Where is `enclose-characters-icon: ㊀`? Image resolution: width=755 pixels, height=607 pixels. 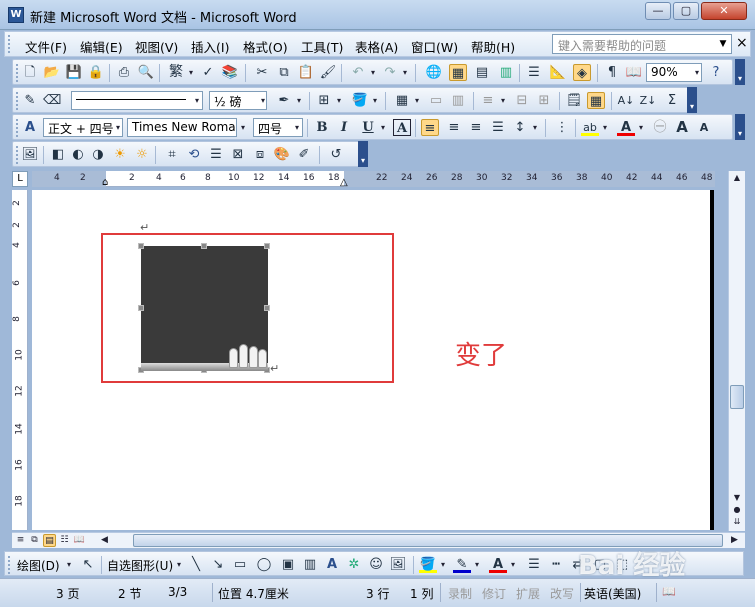 enclose-characters-icon: ㊀ is located at coordinates (660, 127).